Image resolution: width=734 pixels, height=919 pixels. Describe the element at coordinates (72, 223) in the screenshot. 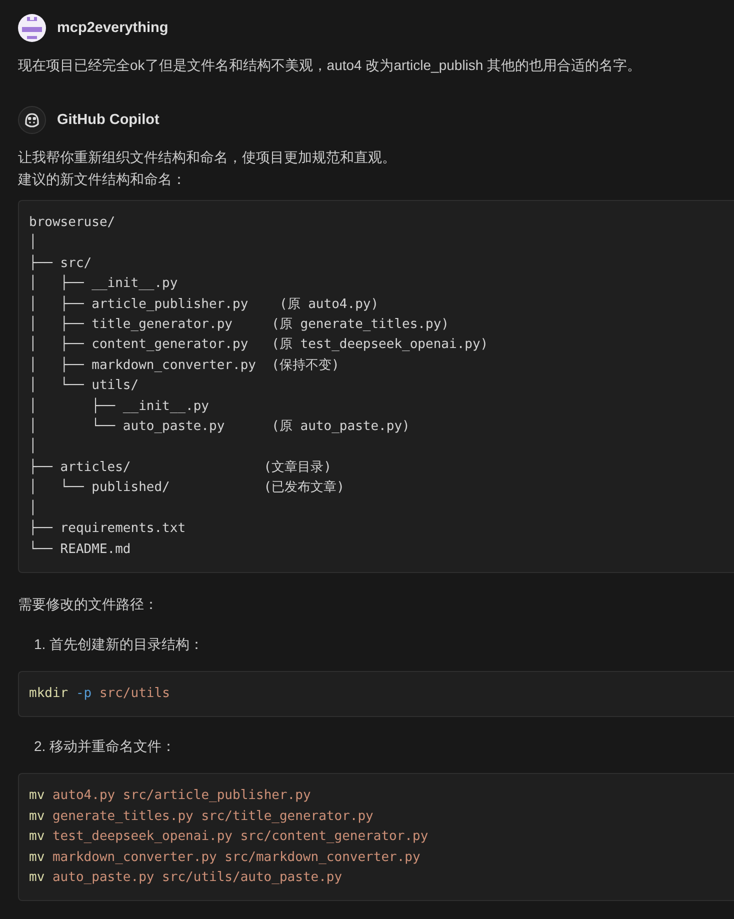

I see `code-line: browseruse/` at that location.